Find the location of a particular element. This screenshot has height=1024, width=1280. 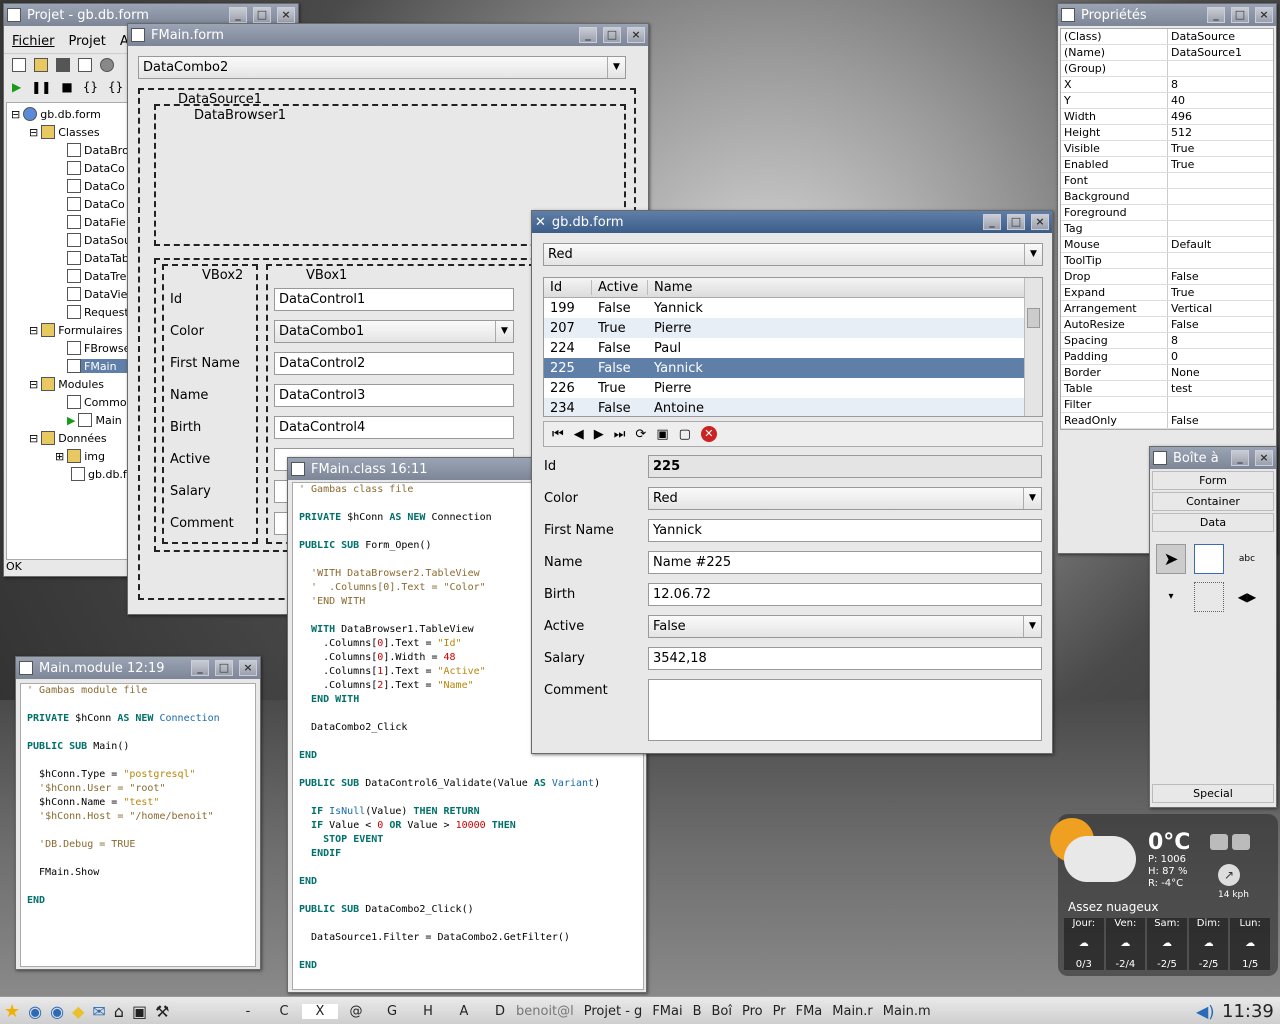

tree-item-class: DataVie is located at coordinates (97, 294).